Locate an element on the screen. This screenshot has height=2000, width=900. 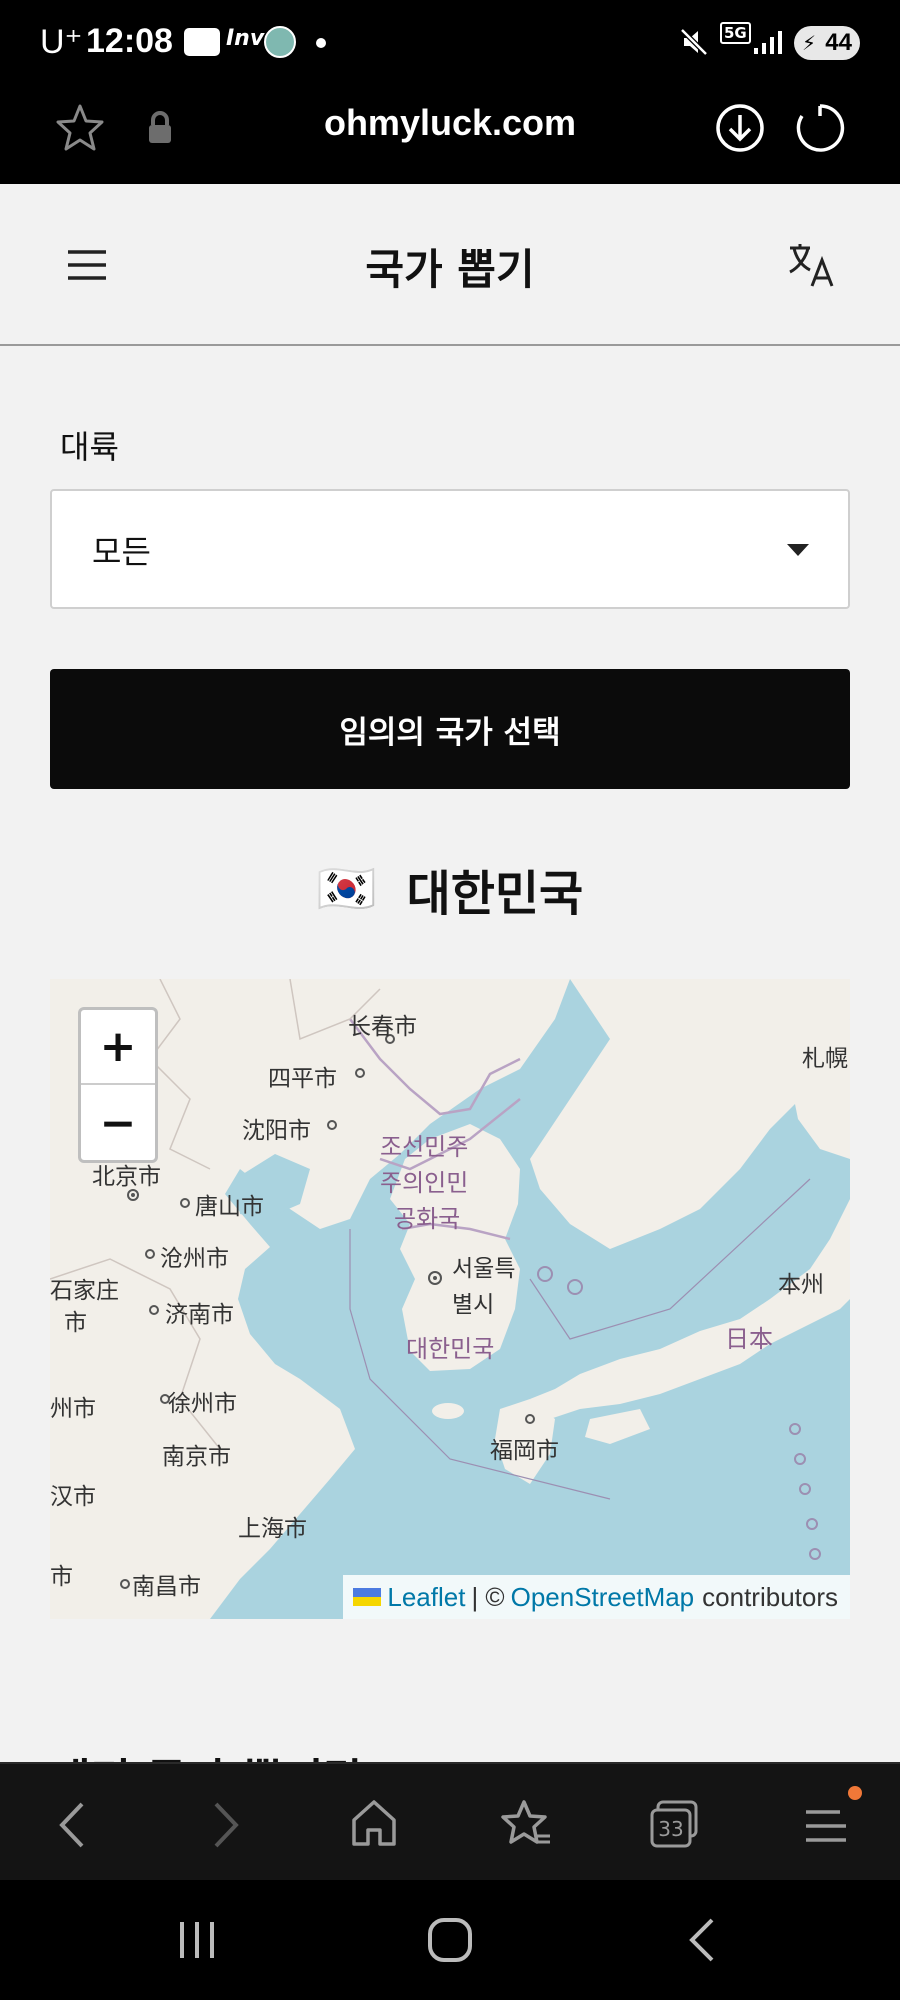
map-label: 上海市 is located at coordinates (272, 1529).